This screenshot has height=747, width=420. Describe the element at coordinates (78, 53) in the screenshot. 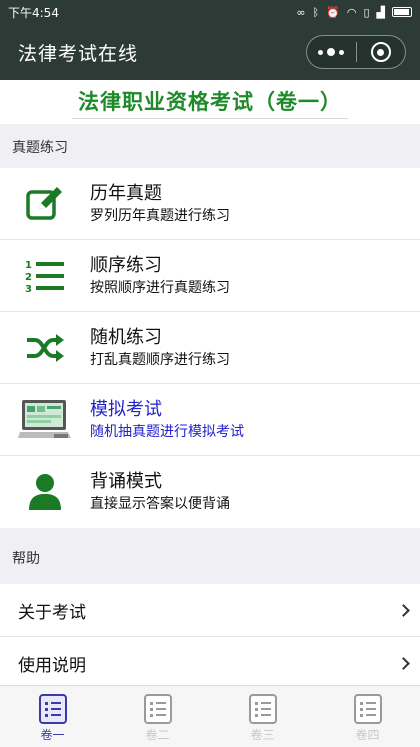

I see `app-title: 法律考试在线` at that location.